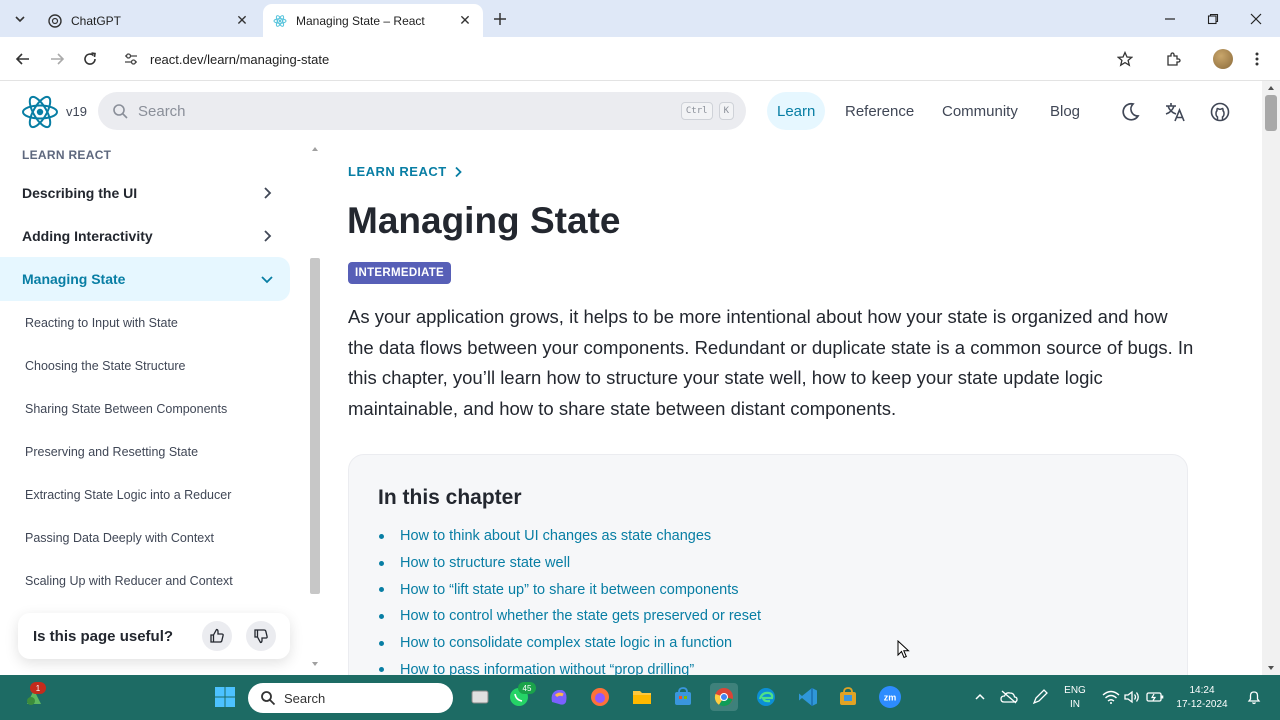 This screenshot has height=720, width=1280. What do you see at coordinates (55, 20) in the screenshot?
I see `chatgpt-icon` at bounding box center [55, 20].